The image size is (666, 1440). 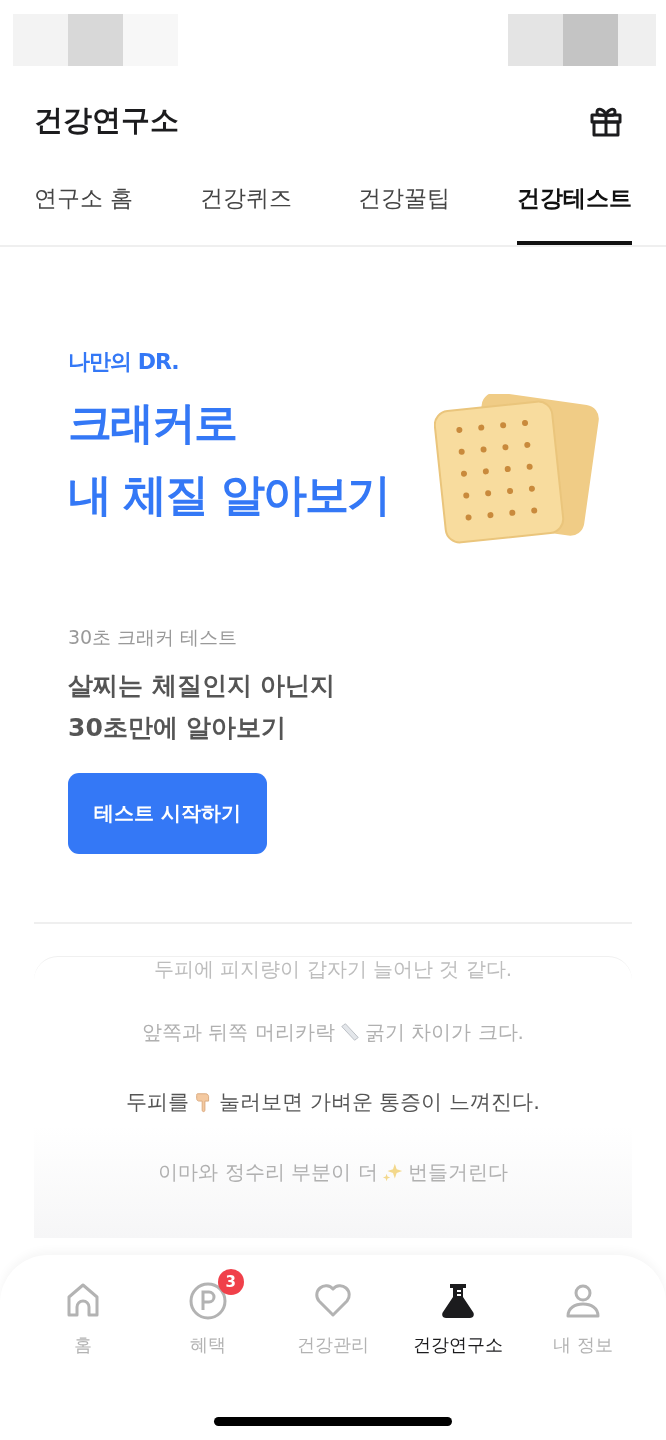 What do you see at coordinates (207, 1301) in the screenshot?
I see `points-icon` at bounding box center [207, 1301].